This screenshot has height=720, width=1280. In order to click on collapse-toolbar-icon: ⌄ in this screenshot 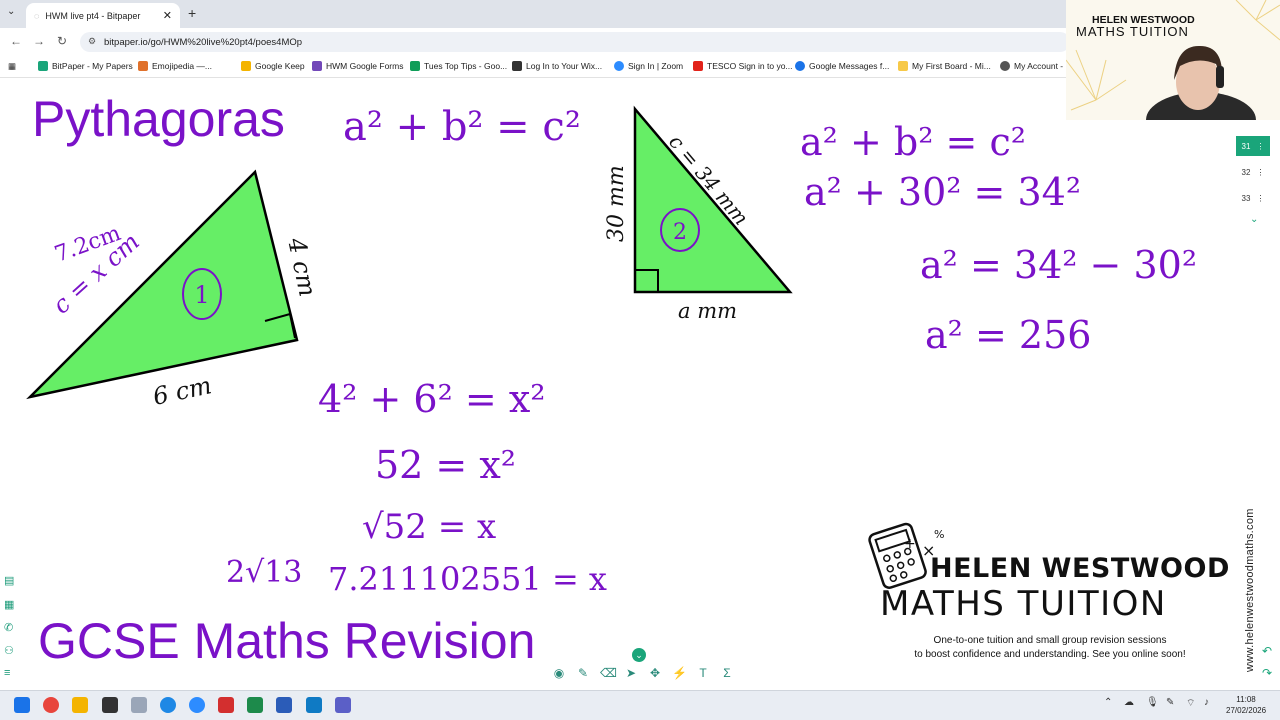, I will do `click(639, 655)`.